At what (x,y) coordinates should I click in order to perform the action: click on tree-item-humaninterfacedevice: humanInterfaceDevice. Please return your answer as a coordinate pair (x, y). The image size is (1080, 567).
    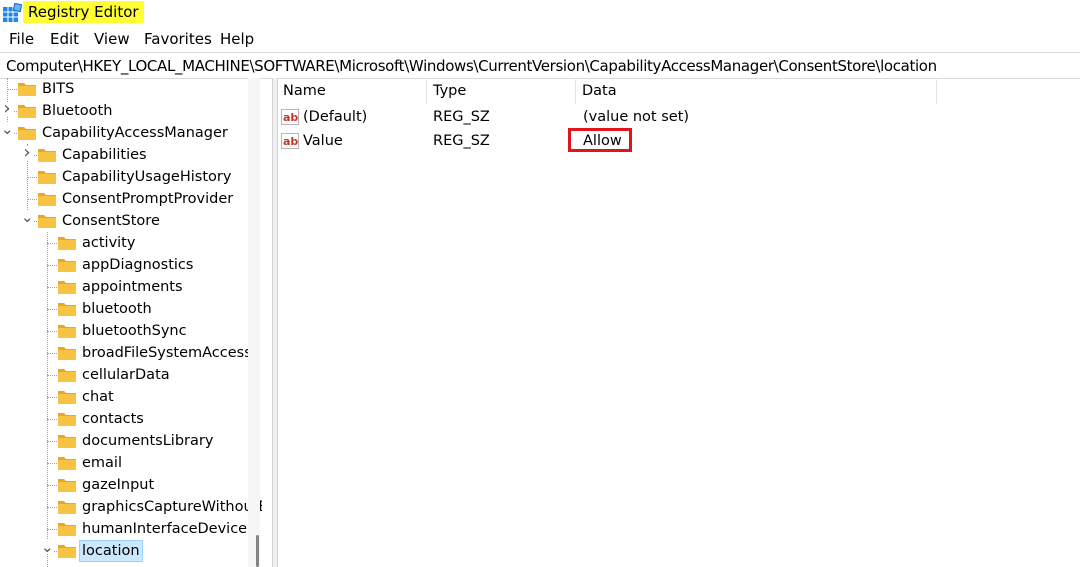
    Looking at the image, I should click on (131, 529).